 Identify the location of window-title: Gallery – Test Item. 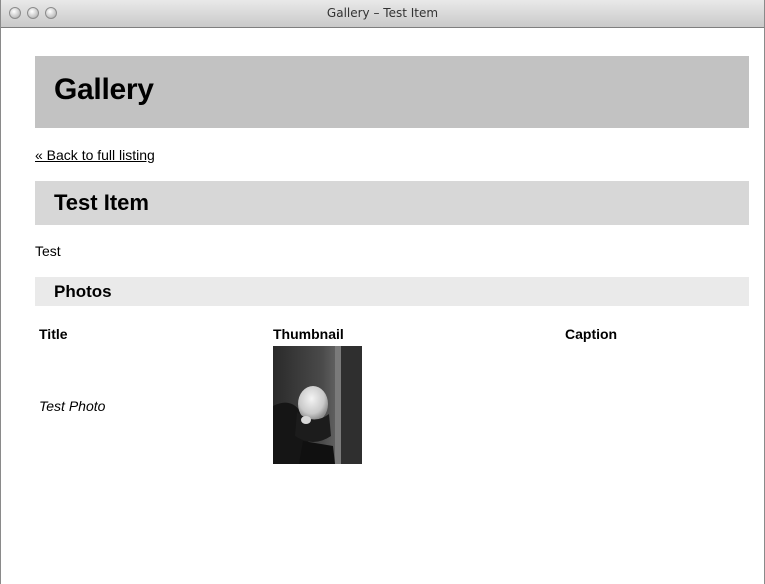
(382, 13).